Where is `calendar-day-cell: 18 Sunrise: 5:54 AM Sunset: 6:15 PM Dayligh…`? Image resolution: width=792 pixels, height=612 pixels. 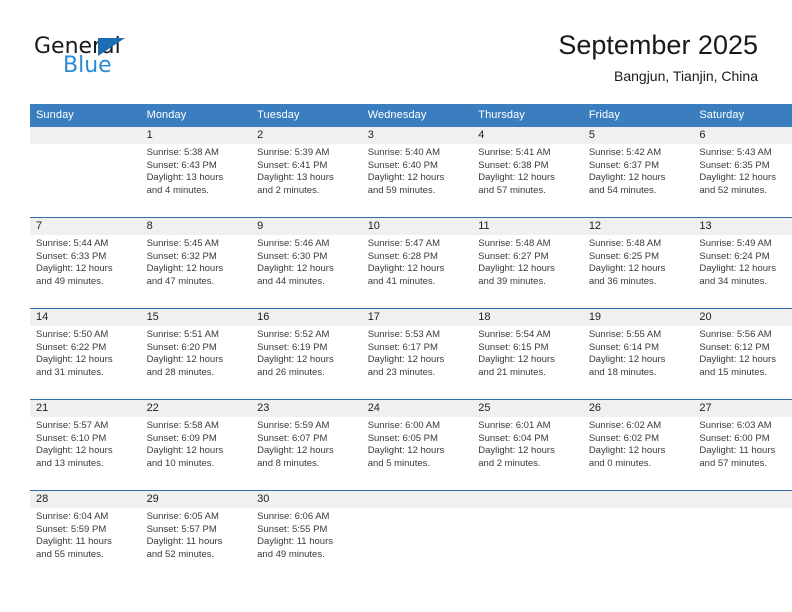
calendar-day-cell: 18 Sunrise: 5:54 AM Sunset: 6:15 PM Dayligh… is located at coordinates (527, 354).